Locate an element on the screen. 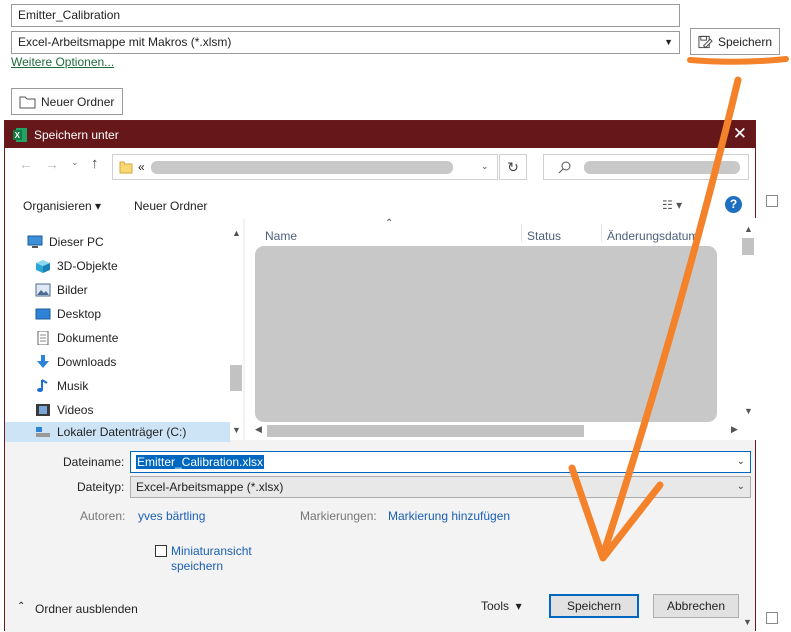  annotation-underline is located at coordinates (738, 60).